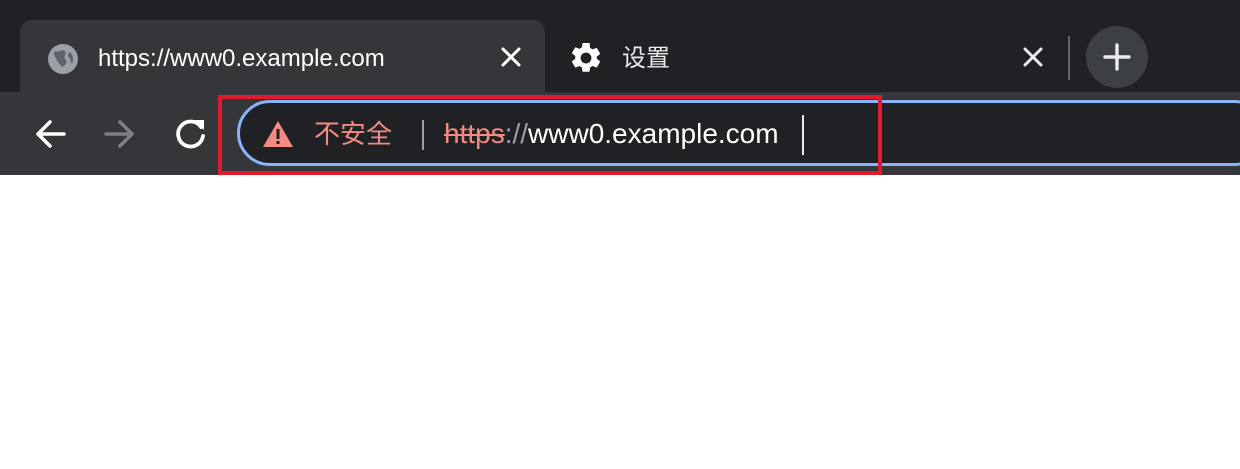 This screenshot has height=469, width=1240. I want to click on tab-divider, so click(1069, 58).